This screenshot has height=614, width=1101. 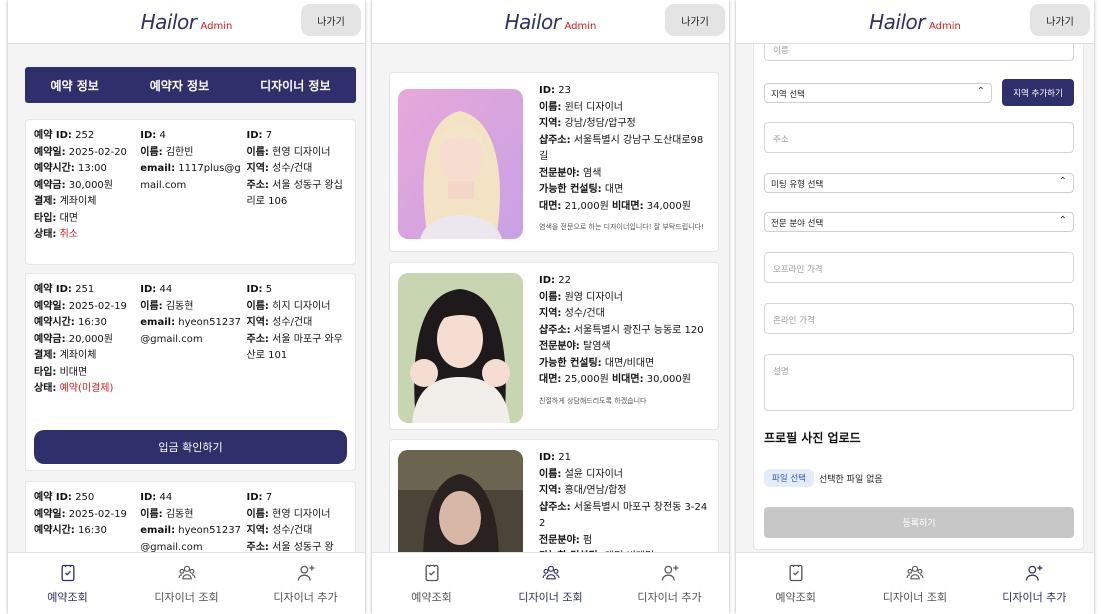 What do you see at coordinates (919, 267) in the screenshot?
I see `offline-price-input: 오프라인 가격` at bounding box center [919, 267].